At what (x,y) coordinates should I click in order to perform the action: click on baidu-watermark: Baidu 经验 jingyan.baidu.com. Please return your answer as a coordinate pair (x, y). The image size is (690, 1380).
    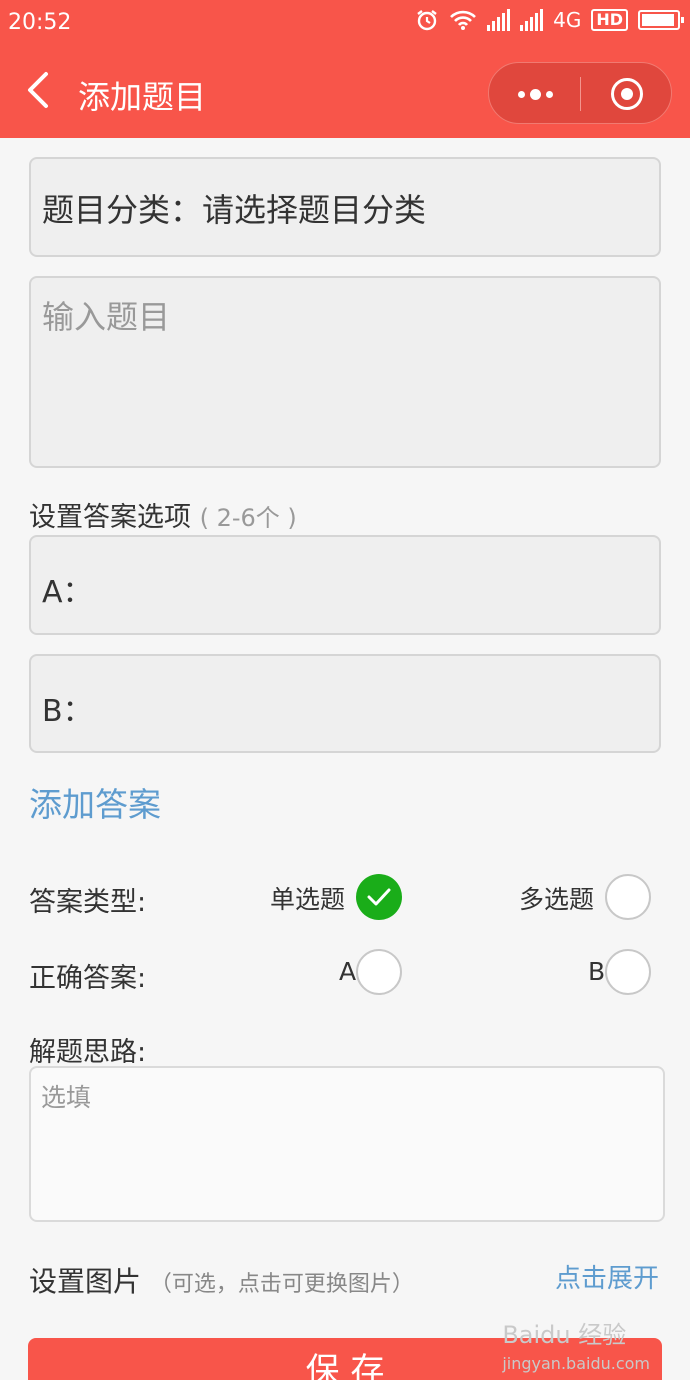
    Looking at the image, I should click on (576, 1344).